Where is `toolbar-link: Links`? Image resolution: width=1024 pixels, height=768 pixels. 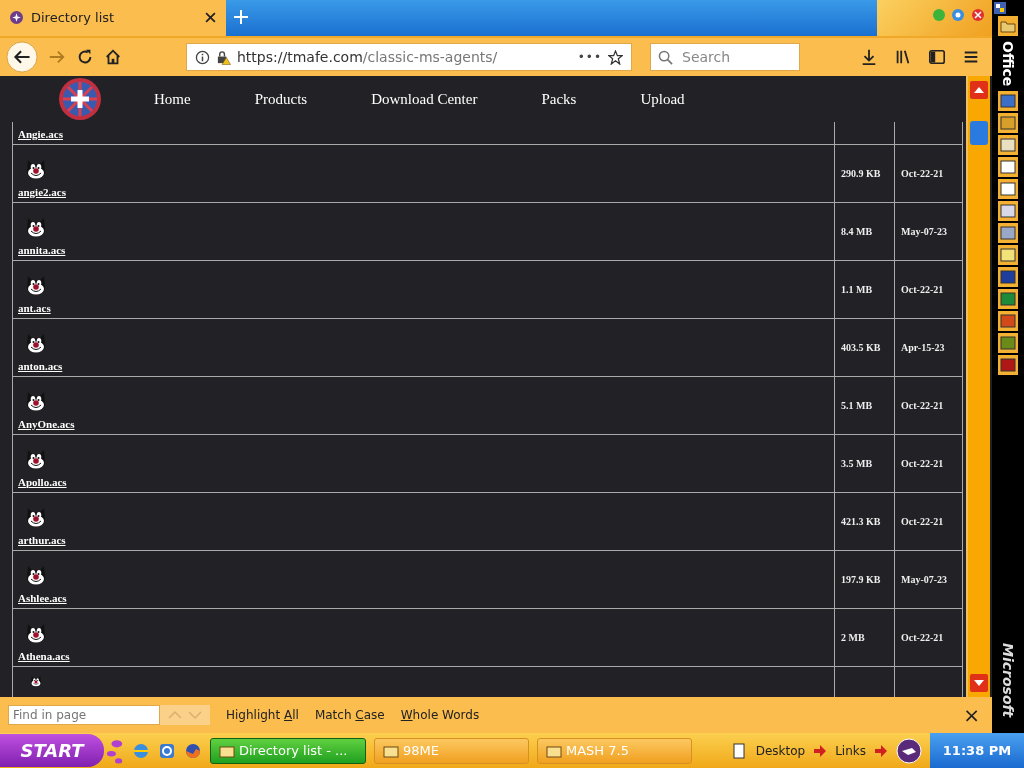 toolbar-link: Links is located at coordinates (850, 750).